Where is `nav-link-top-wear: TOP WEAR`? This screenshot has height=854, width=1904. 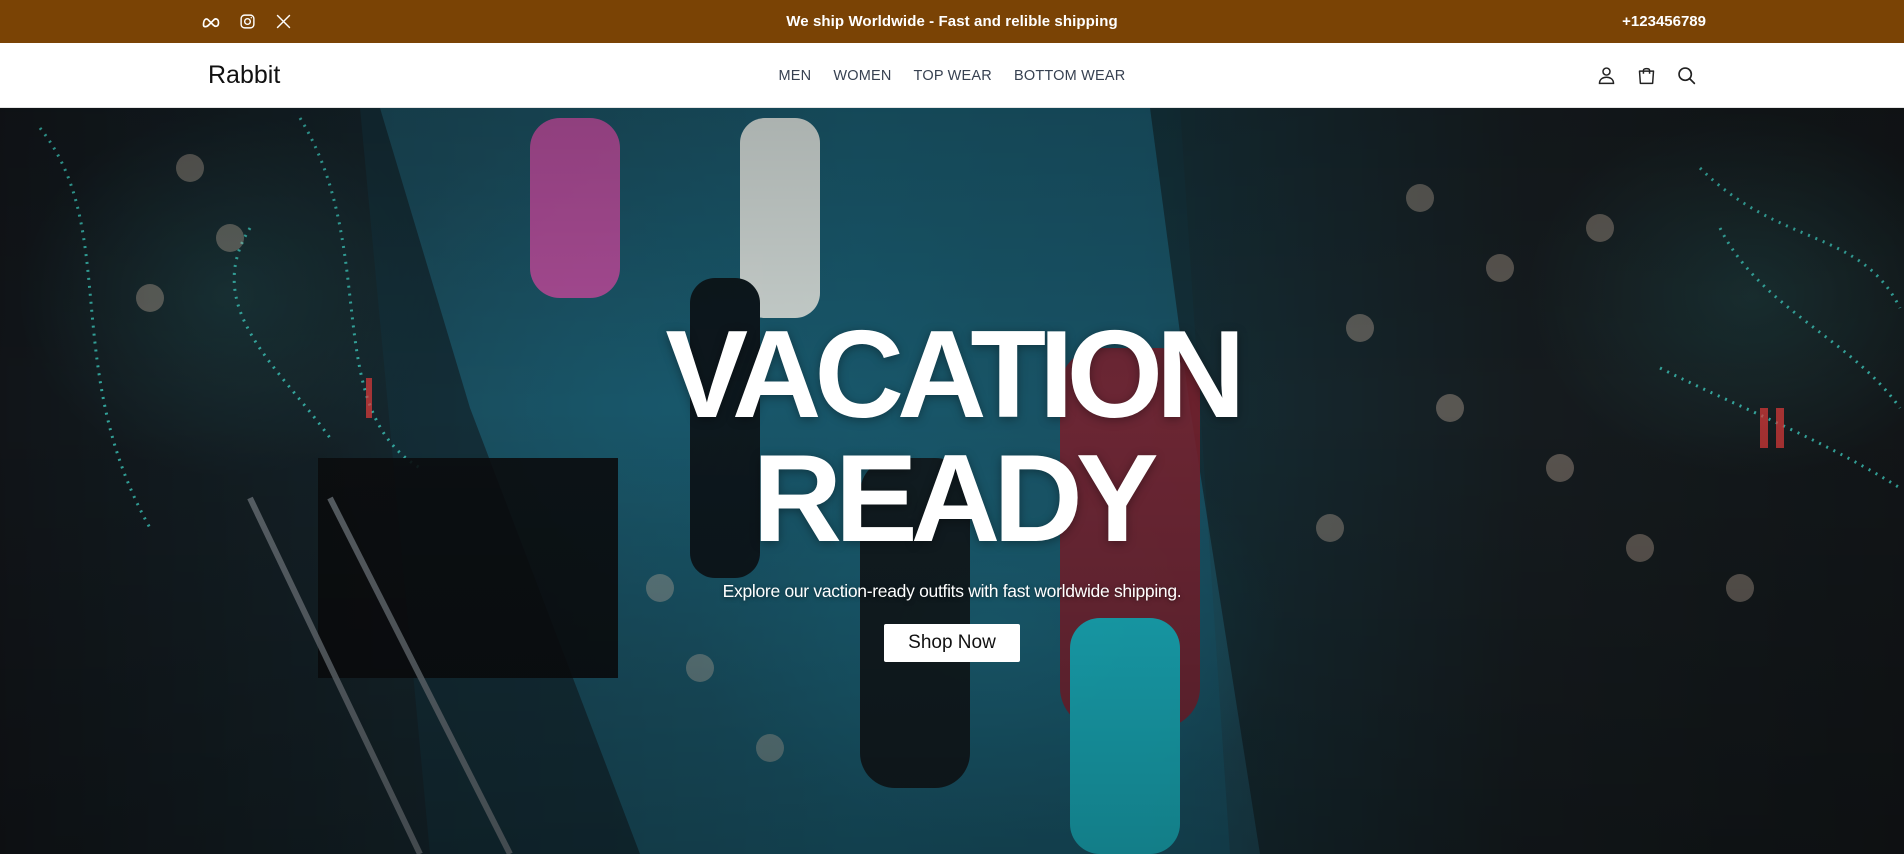
nav-link-top-wear: TOP WEAR is located at coordinates (953, 76).